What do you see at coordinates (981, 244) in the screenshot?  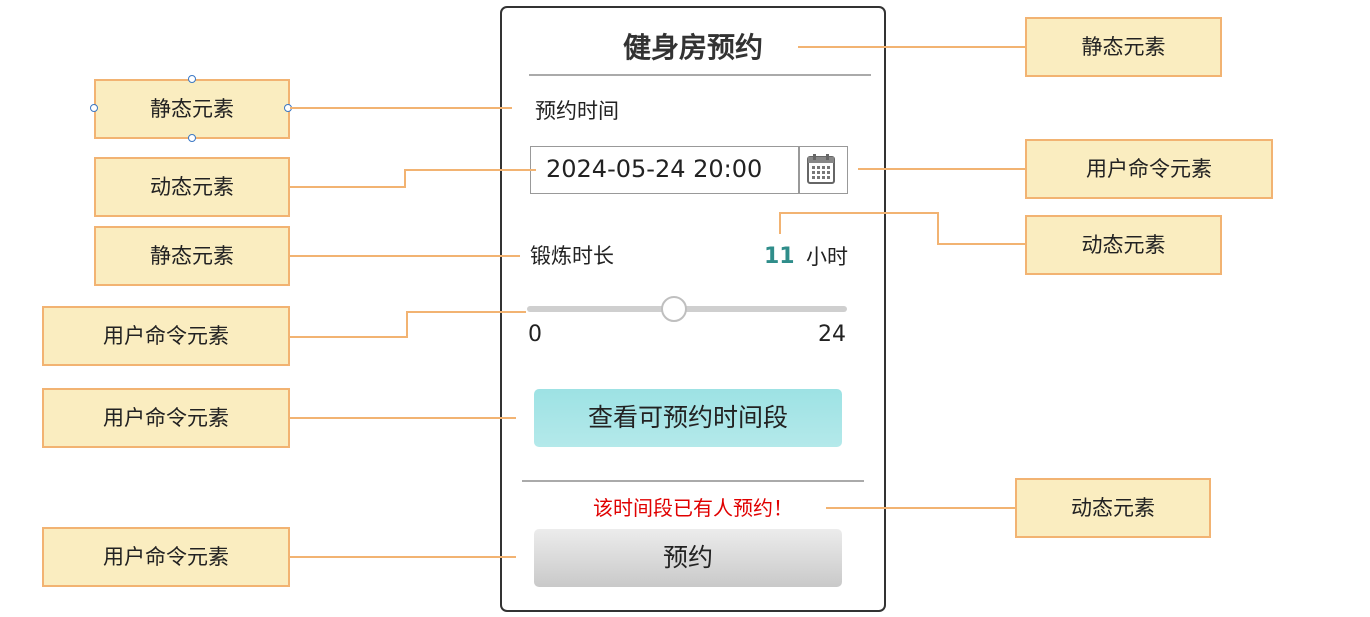 I see `connector-right-3d` at bounding box center [981, 244].